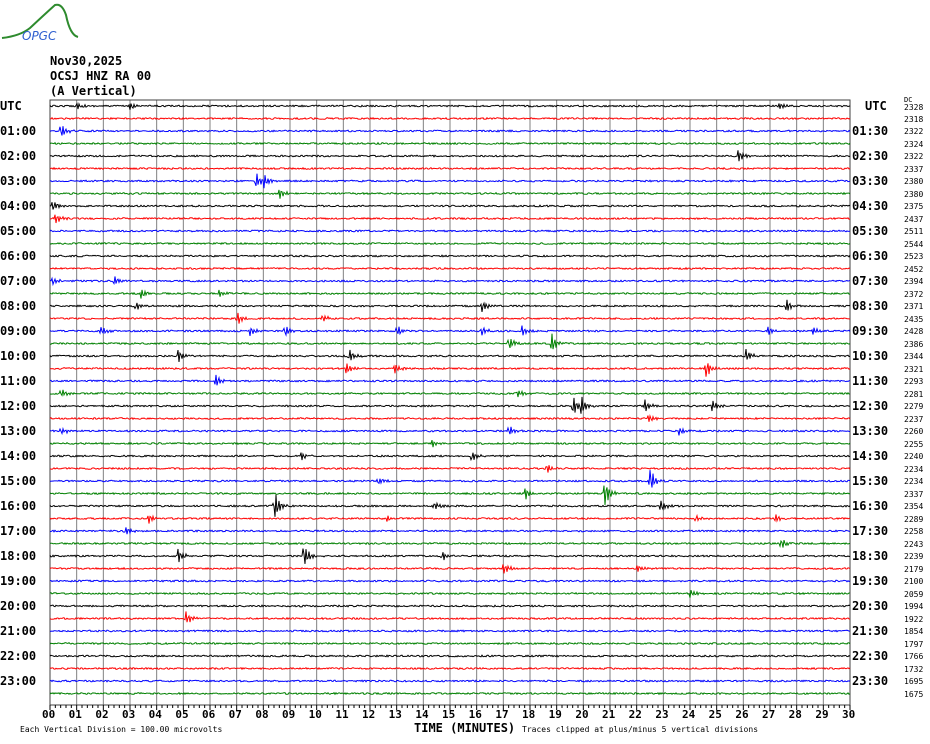 This screenshot has width=930, height=744. What do you see at coordinates (369, 714) in the screenshot?
I see `x-tick-label: 12` at bounding box center [369, 714].